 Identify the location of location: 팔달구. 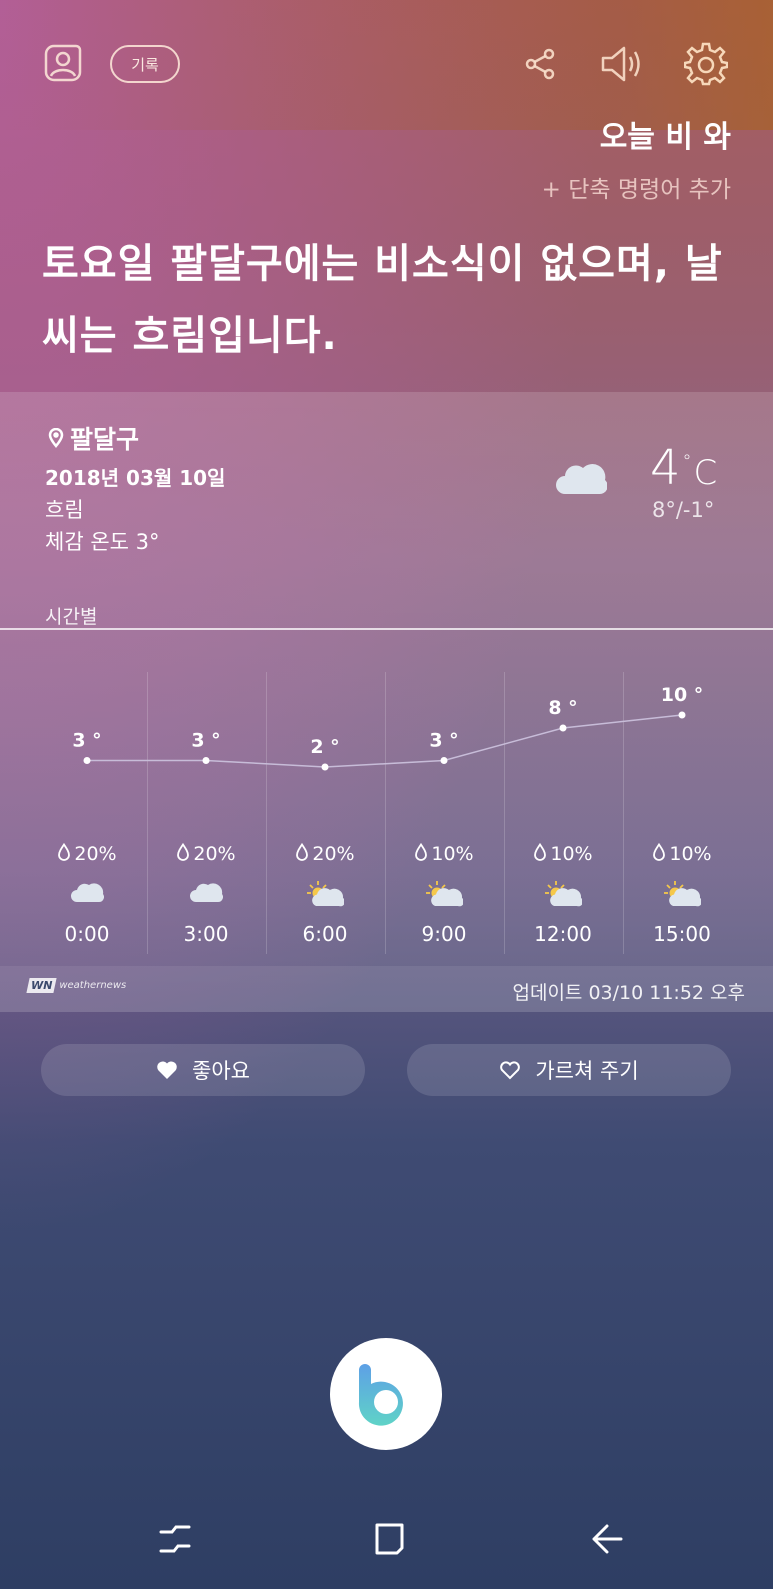
(93, 438).